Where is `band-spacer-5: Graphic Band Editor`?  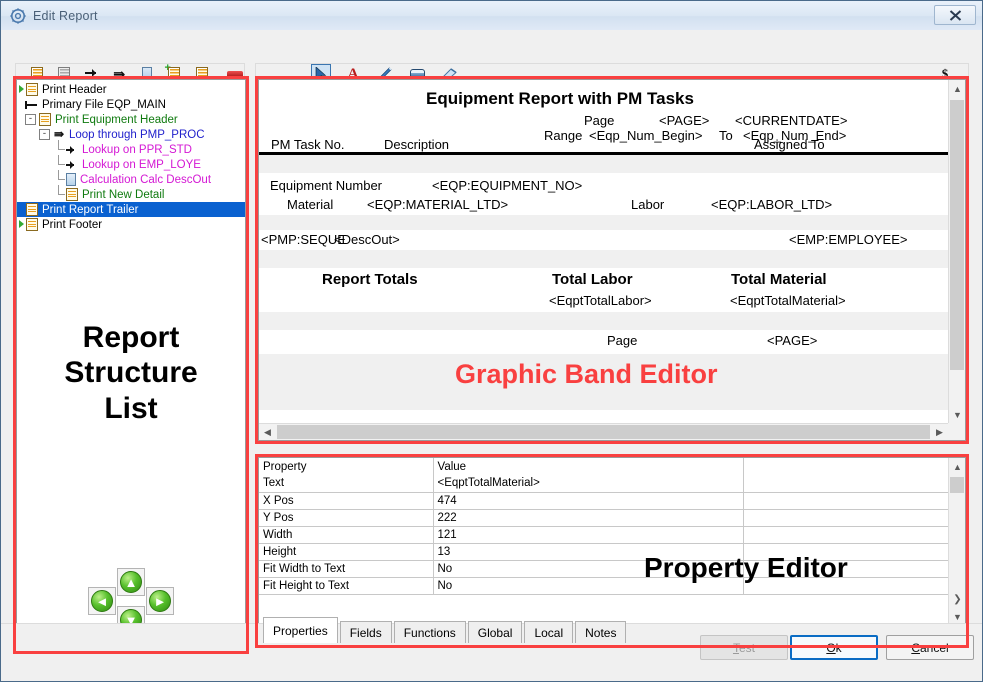
band-spacer-5: Graphic Band Editor is located at coordinates (603, 382).